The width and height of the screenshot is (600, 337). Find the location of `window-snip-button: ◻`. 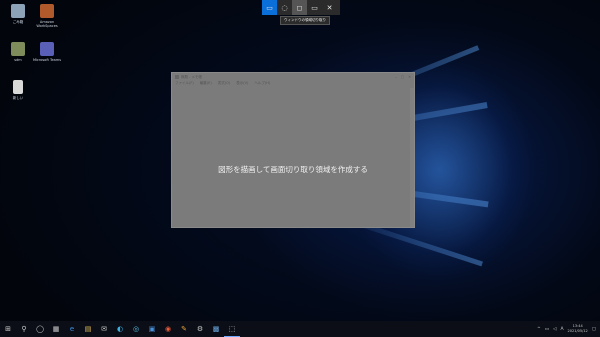

window-snip-button: ◻ is located at coordinates (299, 7).